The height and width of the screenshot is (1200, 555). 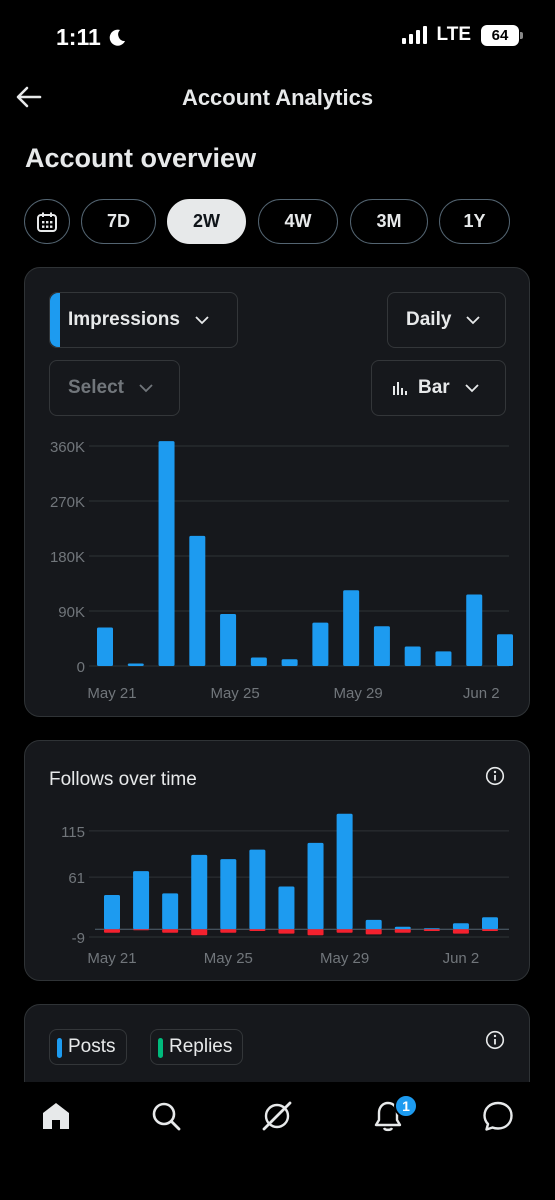 What do you see at coordinates (67, 557) in the screenshot?
I see `y-tick-label: 180K` at bounding box center [67, 557].